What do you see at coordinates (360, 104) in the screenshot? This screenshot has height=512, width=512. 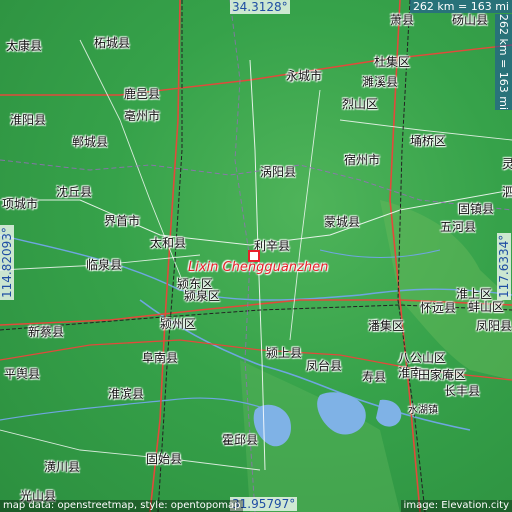 I see `town-label: 烈山区` at bounding box center [360, 104].